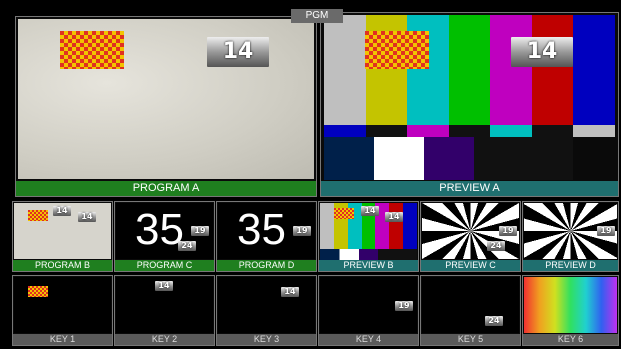  I want to click on key3-label: KEY 3, so click(266, 339).